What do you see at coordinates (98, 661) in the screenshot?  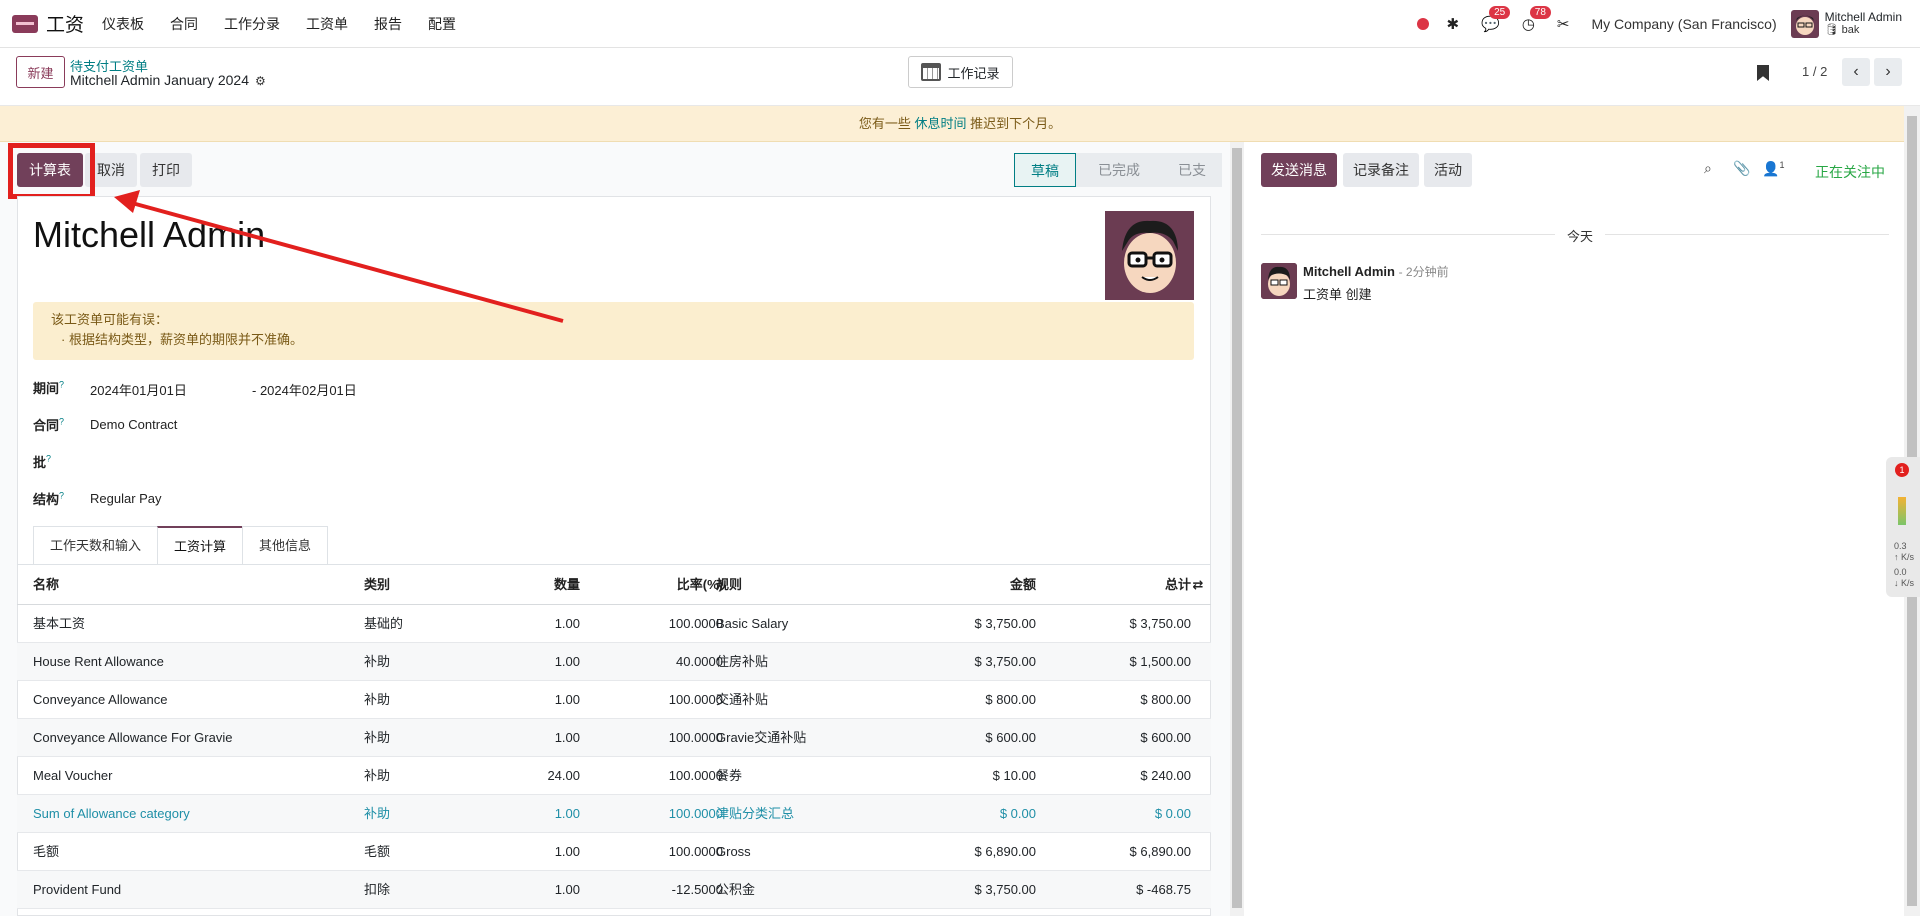 I see `cell-name: House Rent Allowance` at bounding box center [98, 661].